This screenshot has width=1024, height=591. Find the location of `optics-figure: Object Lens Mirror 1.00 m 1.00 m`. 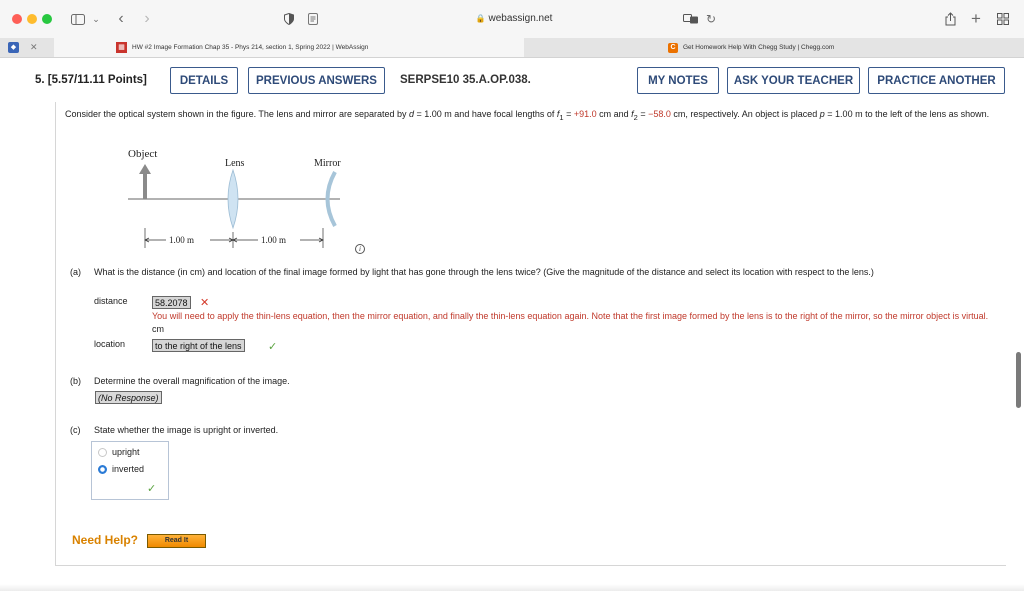

optics-figure: Object Lens Mirror 1.00 m 1.00 m is located at coordinates (234, 198).